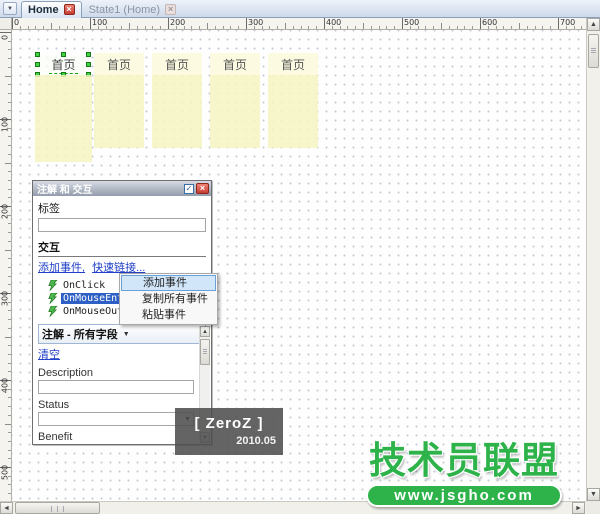 This screenshot has height=514, width=600. What do you see at coordinates (122, 248) in the screenshot?
I see `interaction-section-header: 交互` at bounding box center [122, 248].